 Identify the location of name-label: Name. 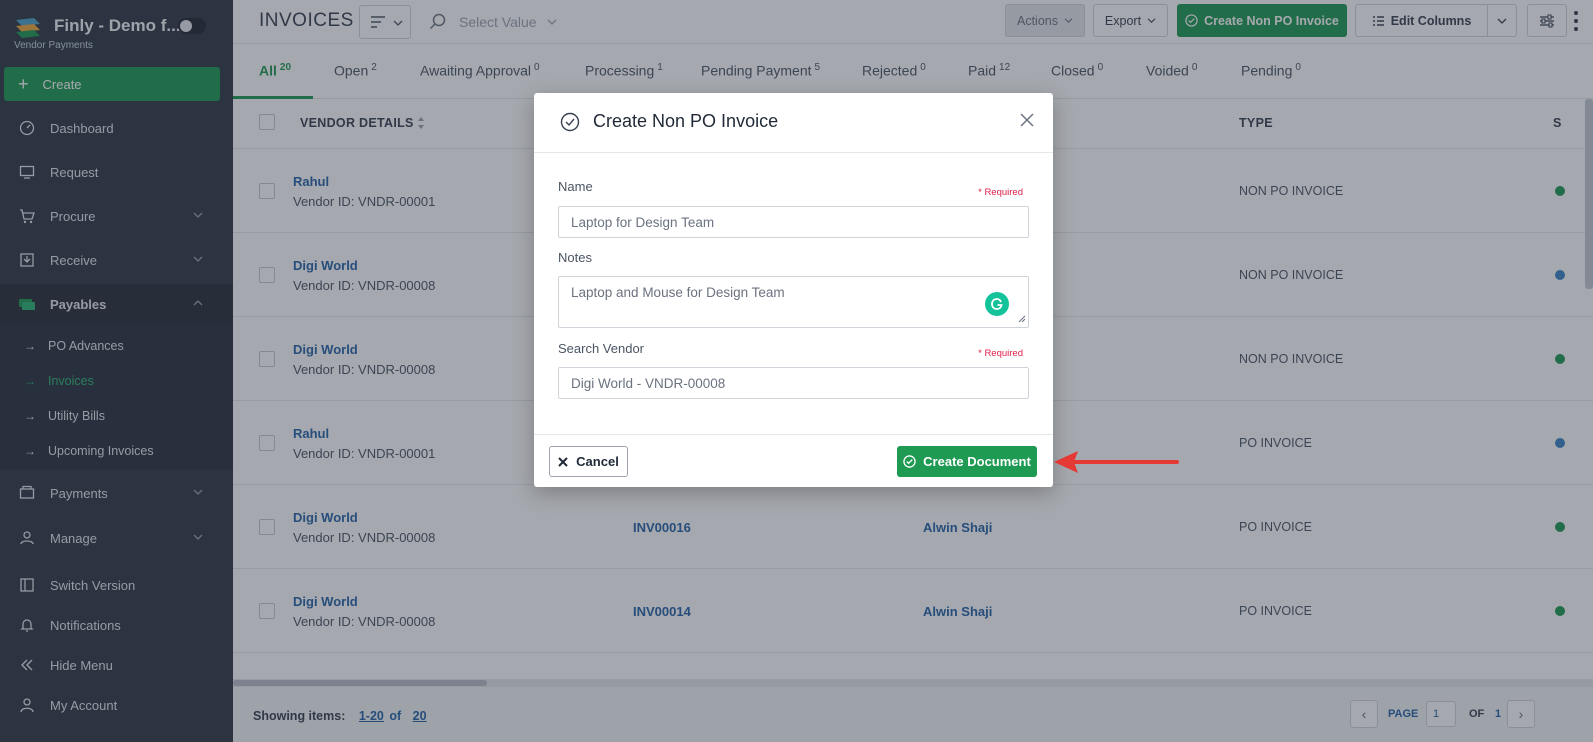
(575, 186).